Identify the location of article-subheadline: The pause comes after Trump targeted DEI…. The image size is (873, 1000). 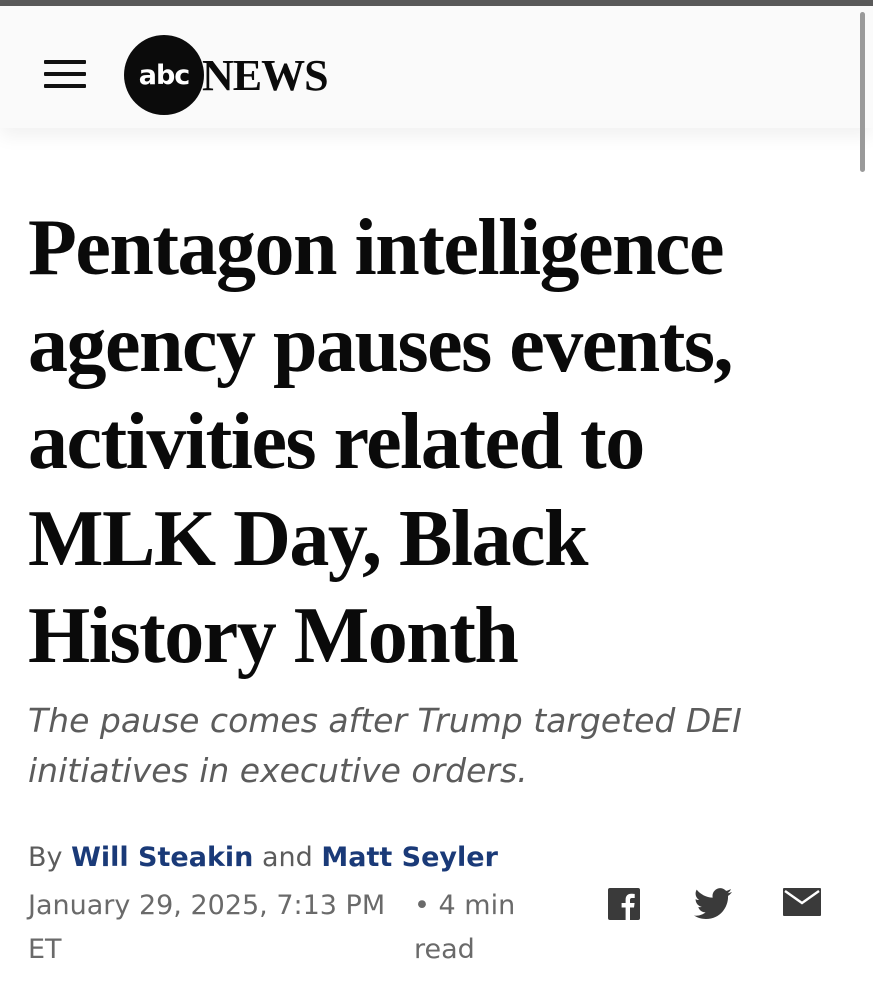
(385, 745).